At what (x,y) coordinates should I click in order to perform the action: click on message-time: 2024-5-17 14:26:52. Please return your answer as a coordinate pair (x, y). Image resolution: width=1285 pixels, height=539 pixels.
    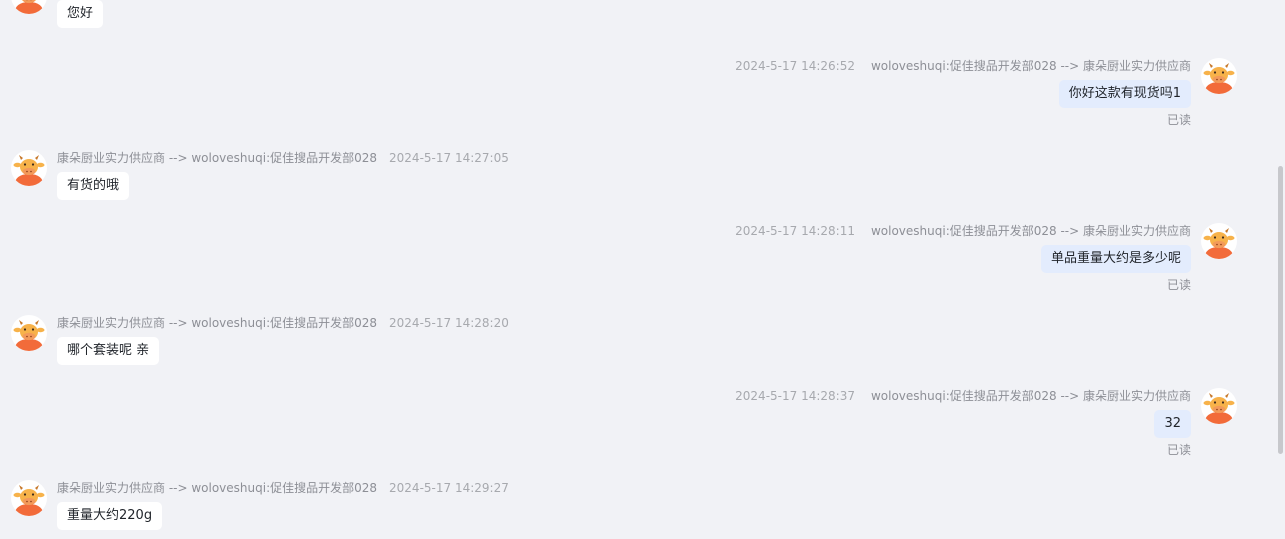
    Looking at the image, I should click on (795, 66).